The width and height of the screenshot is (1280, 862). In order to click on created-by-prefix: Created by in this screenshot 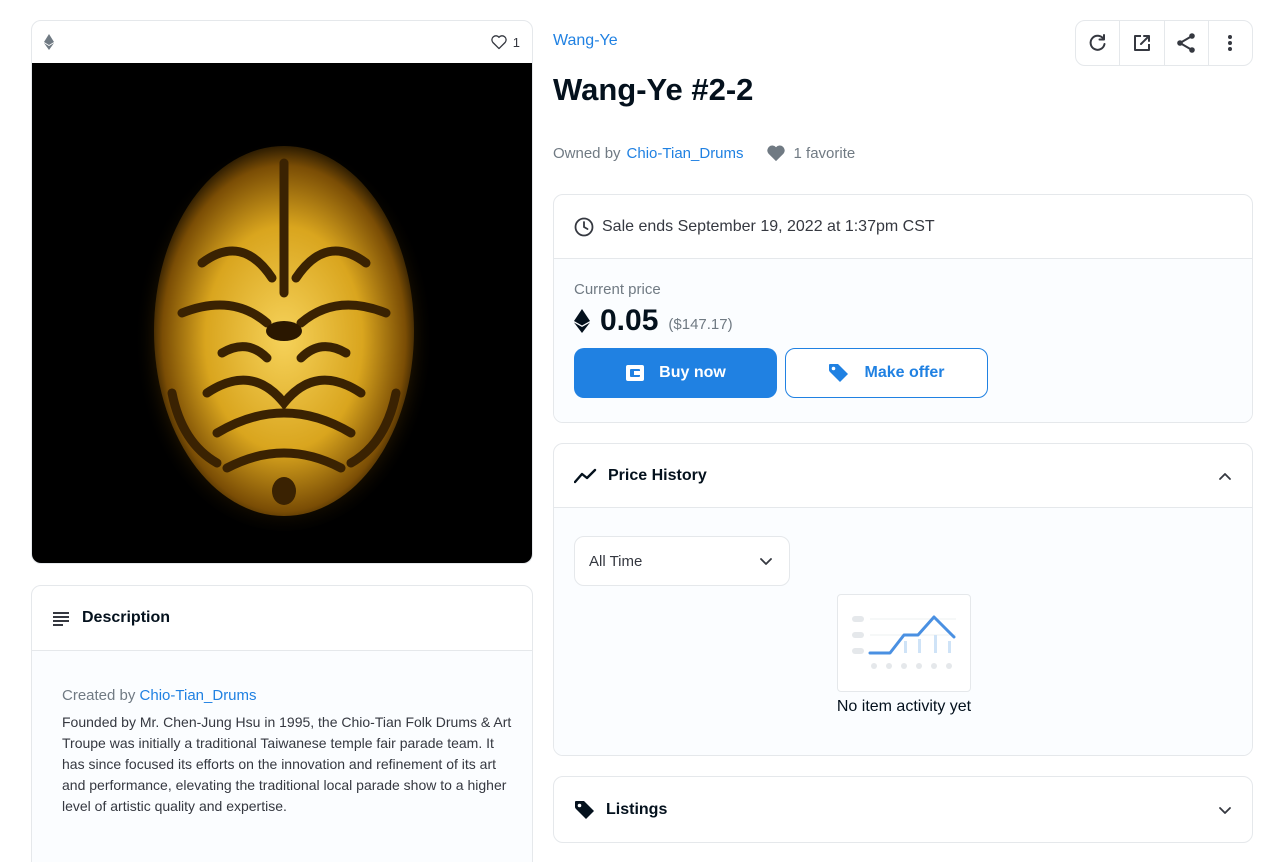, I will do `click(99, 695)`.